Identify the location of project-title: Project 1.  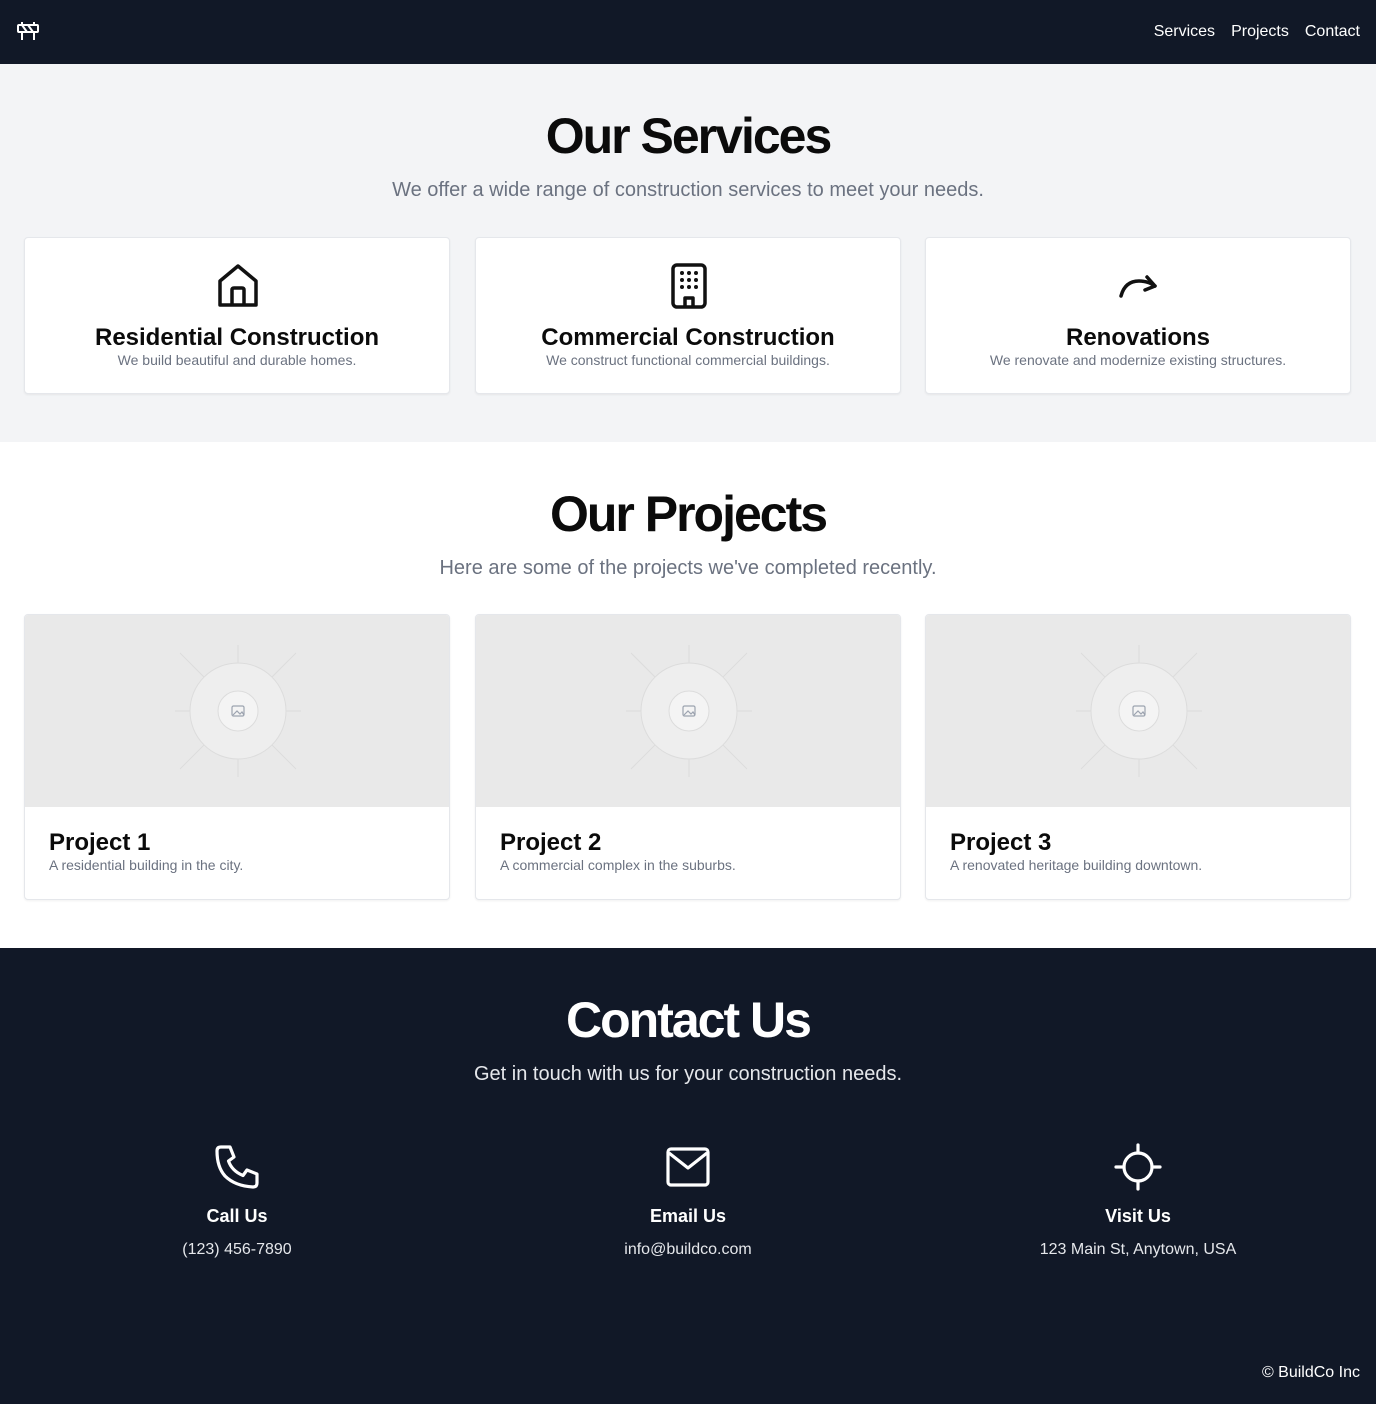
(100, 842).